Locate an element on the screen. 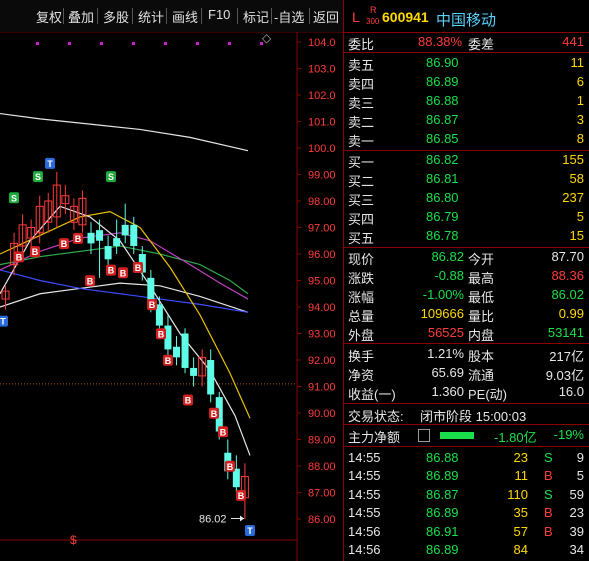  level-price: 86.85 is located at coordinates (442, 138).